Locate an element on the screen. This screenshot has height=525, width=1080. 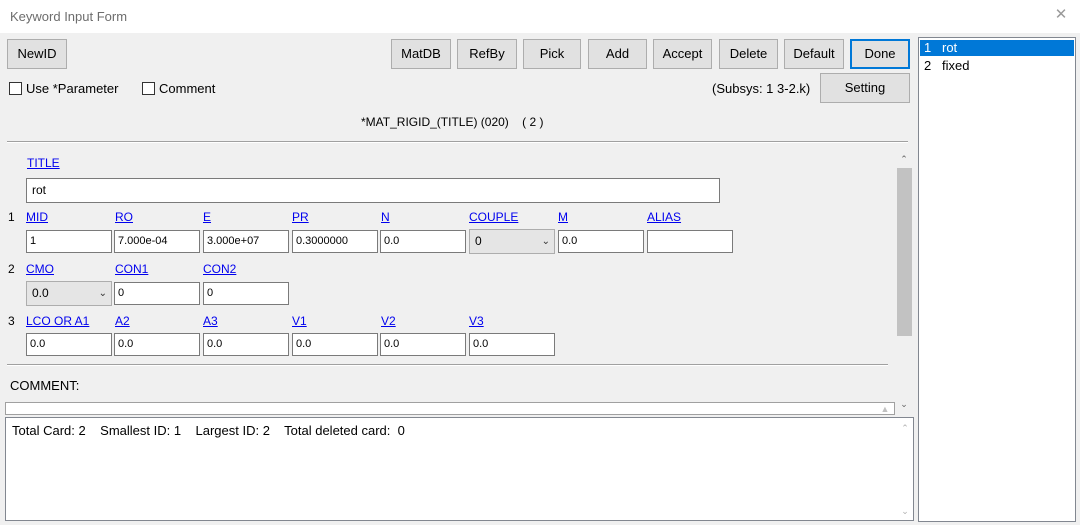
v1-input: 0.0 is located at coordinates (335, 344).